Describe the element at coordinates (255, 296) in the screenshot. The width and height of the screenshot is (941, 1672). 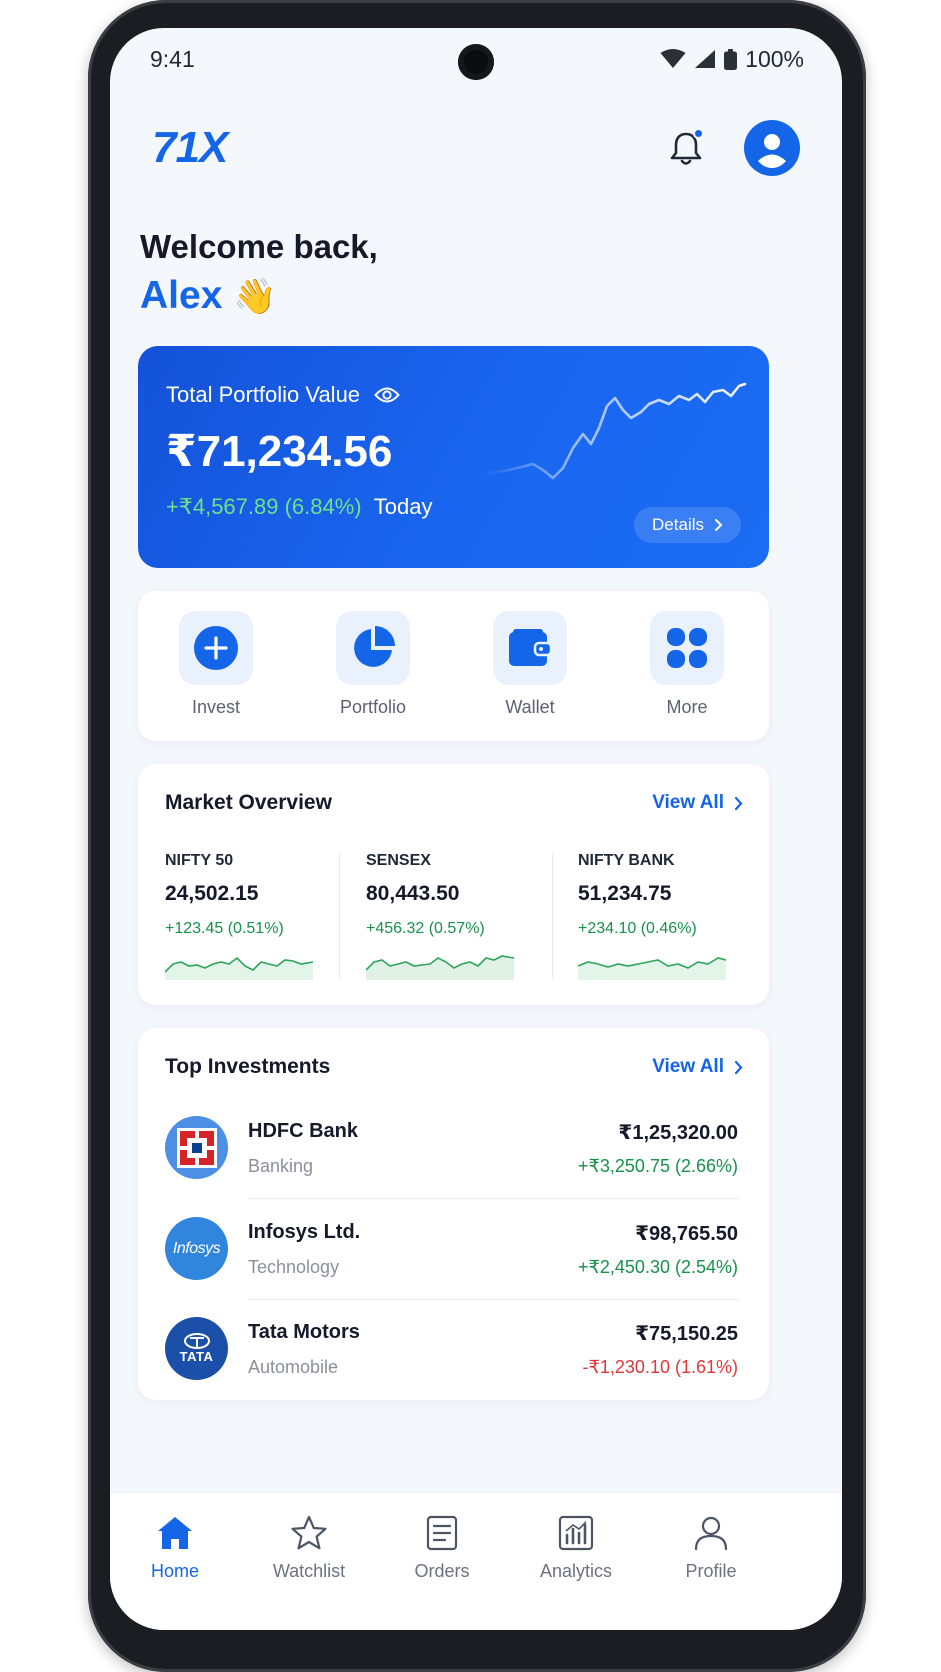
I see `waving-hand-icon: 👋` at that location.